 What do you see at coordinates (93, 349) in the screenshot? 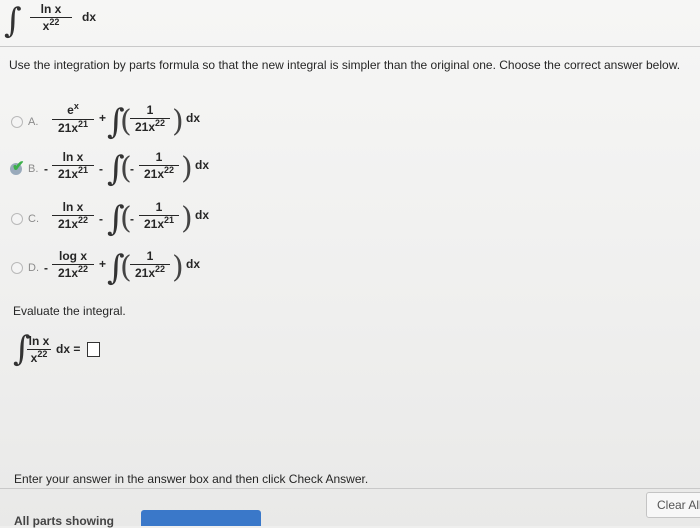
I see `answer-input-box` at bounding box center [93, 349].